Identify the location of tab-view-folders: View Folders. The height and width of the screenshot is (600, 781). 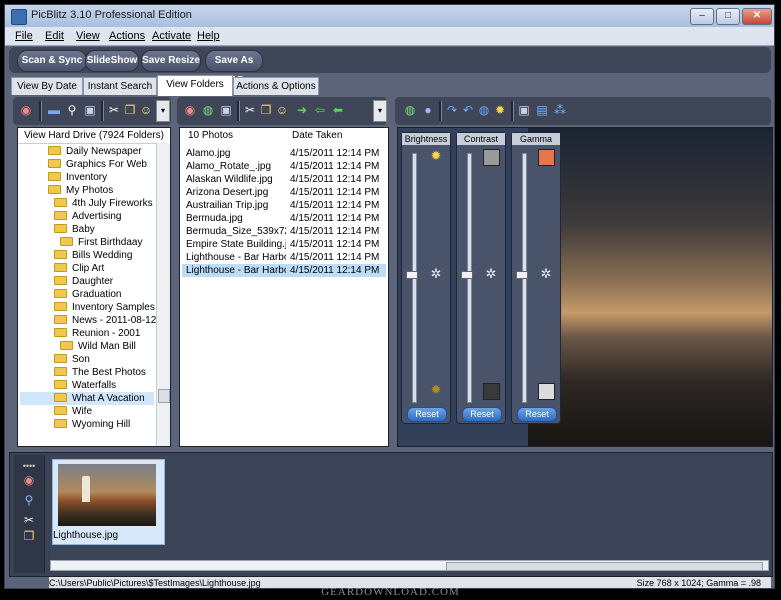
(195, 85).